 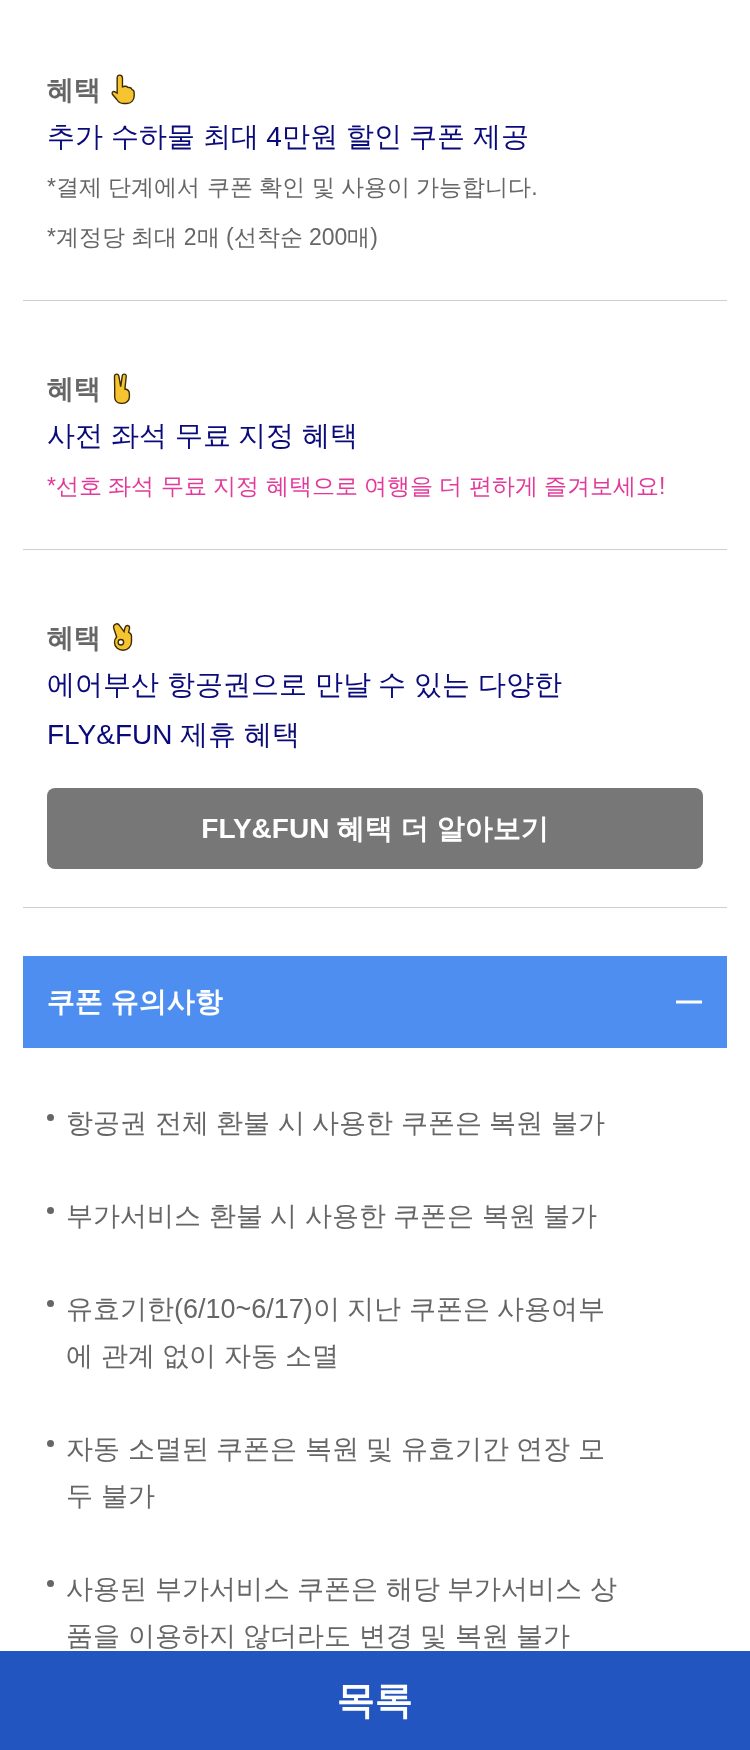 I want to click on notice-item: 부가서비스 환불 시 사용한 쿠폰은 복원 불가, so click(x=331, y=1216).